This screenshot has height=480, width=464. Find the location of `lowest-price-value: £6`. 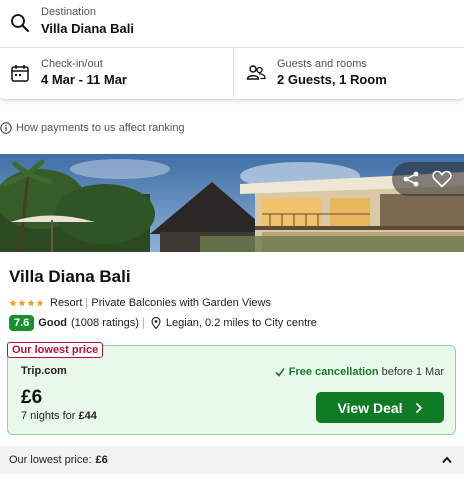

lowest-price-value: £6 is located at coordinates (101, 460).